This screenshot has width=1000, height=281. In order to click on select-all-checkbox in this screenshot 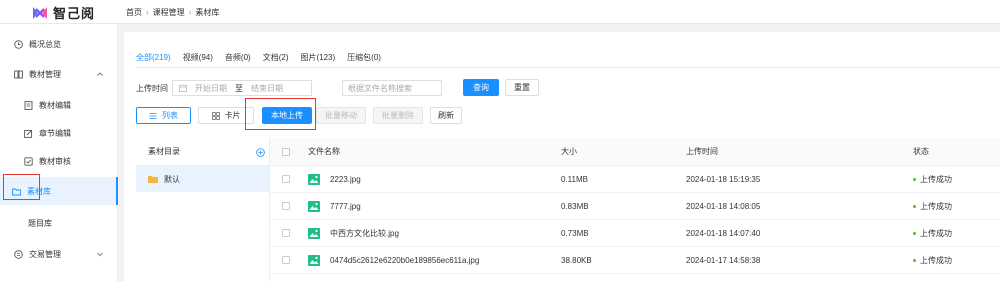, I will do `click(286, 151)`.